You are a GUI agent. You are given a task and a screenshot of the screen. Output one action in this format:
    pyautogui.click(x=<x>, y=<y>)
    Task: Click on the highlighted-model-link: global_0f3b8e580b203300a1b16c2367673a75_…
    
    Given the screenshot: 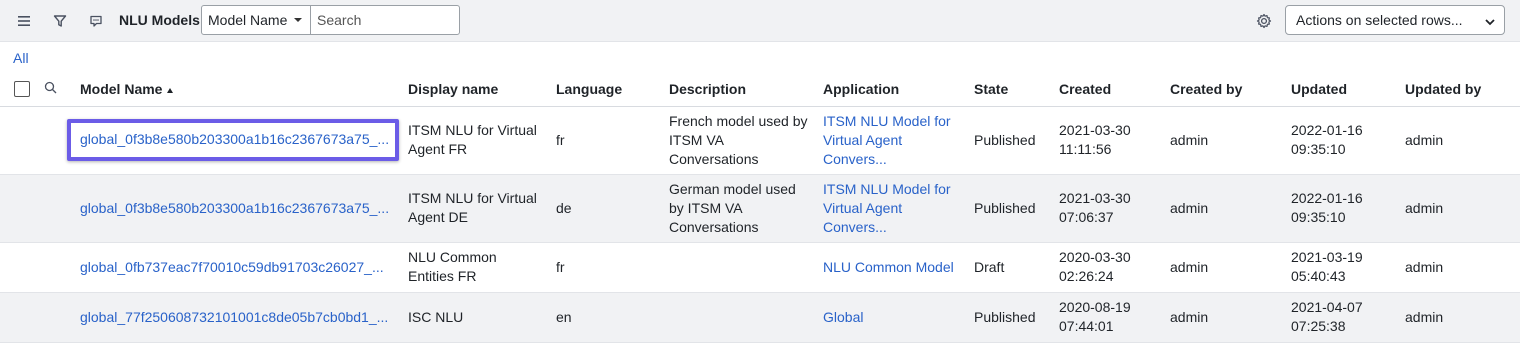 What is the action you would take?
    pyautogui.click(x=233, y=140)
    